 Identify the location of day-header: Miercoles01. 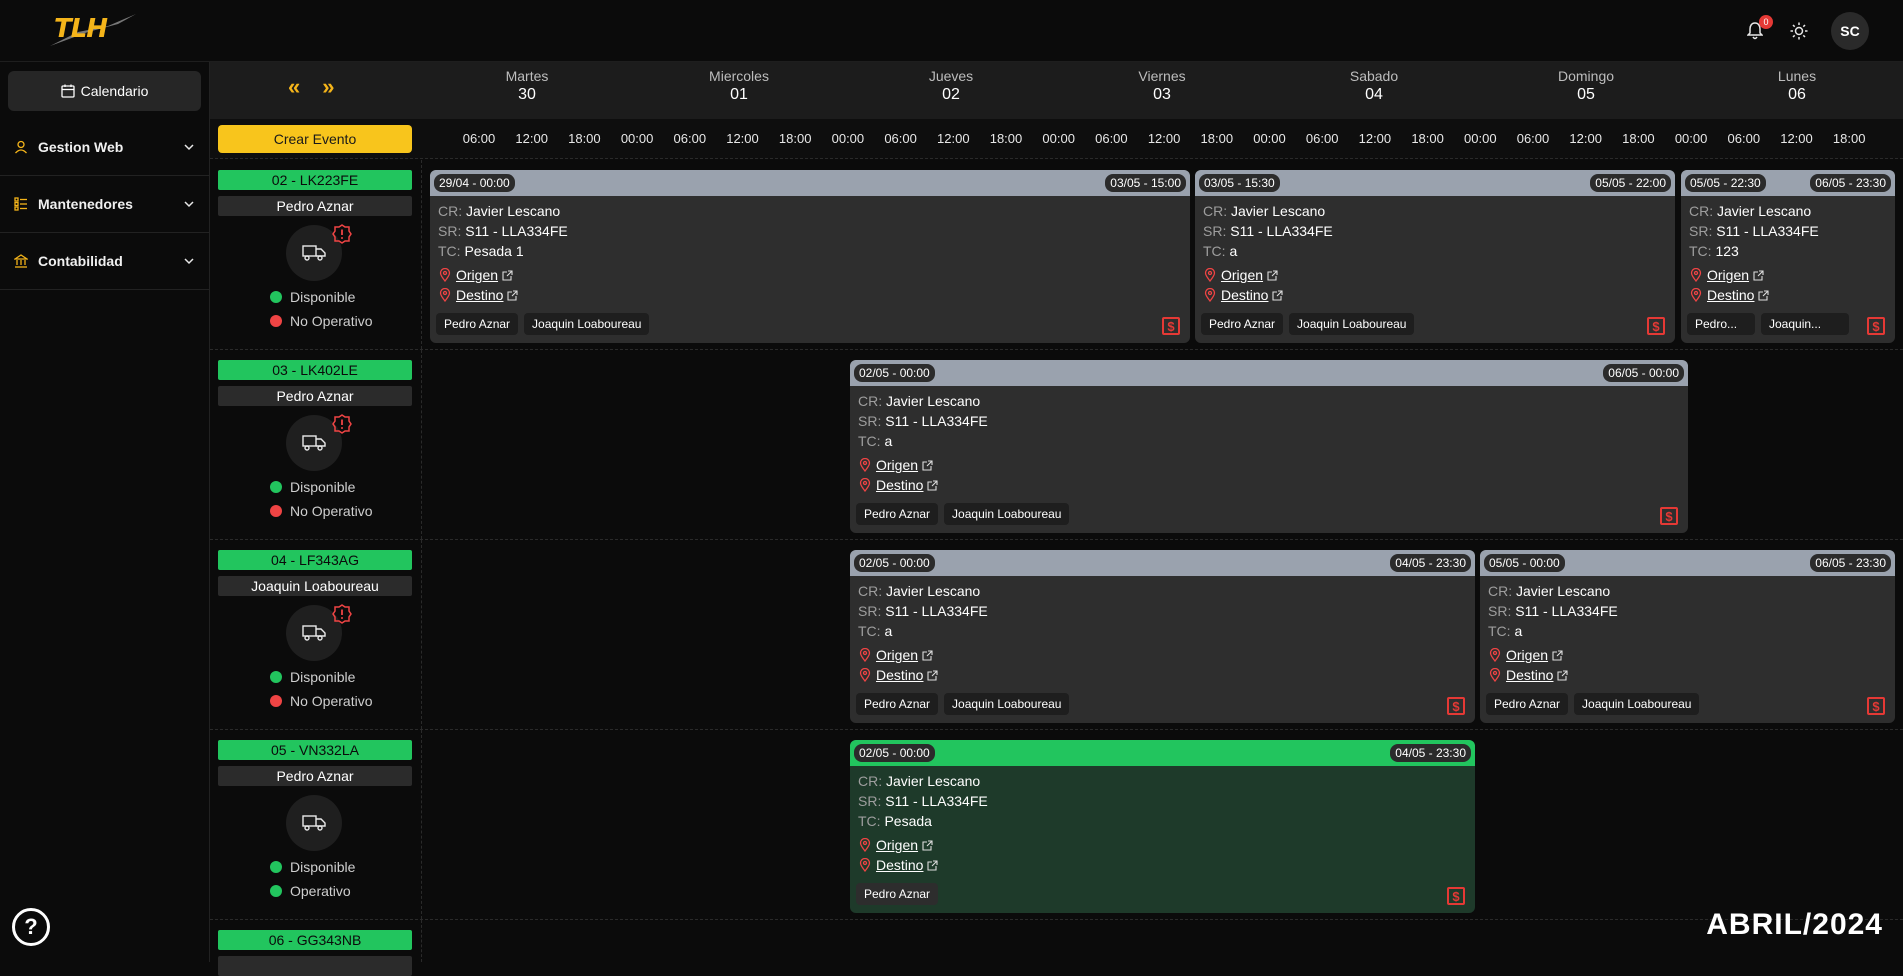
(739, 86).